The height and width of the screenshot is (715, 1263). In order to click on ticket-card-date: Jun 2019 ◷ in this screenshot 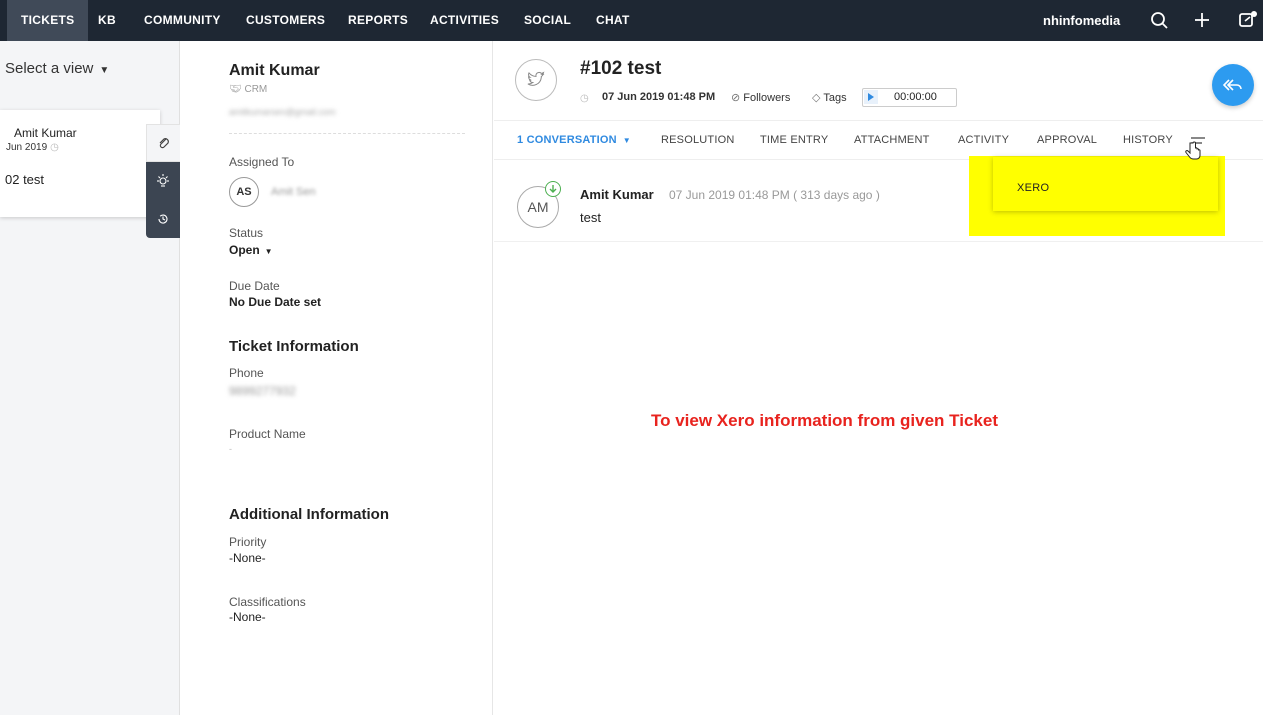, I will do `click(32, 147)`.